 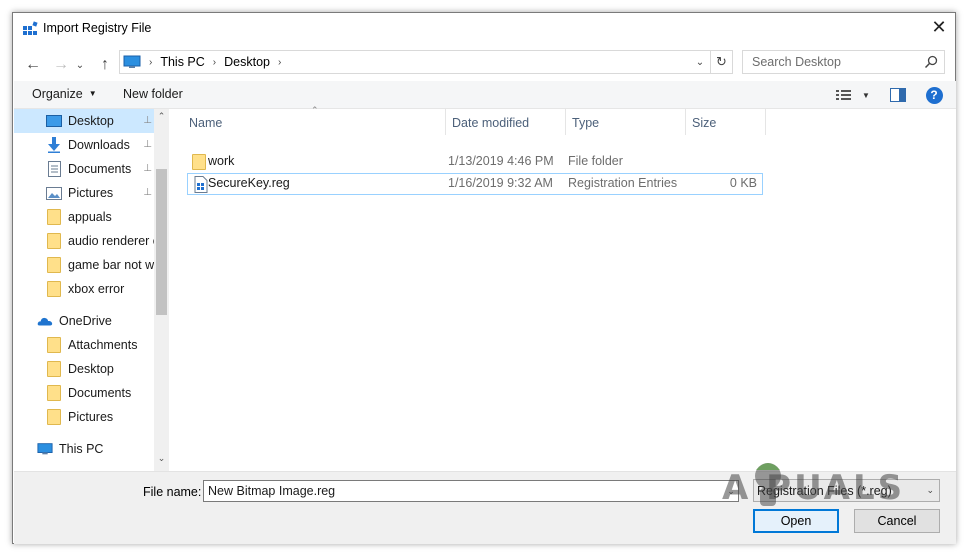 What do you see at coordinates (491, 123) in the screenshot?
I see `column-label: Date modified` at bounding box center [491, 123].